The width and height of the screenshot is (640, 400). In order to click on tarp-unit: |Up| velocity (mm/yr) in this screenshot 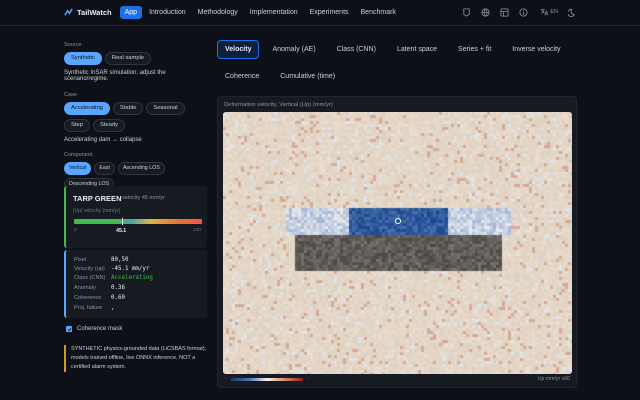, I will do `click(97, 211)`.